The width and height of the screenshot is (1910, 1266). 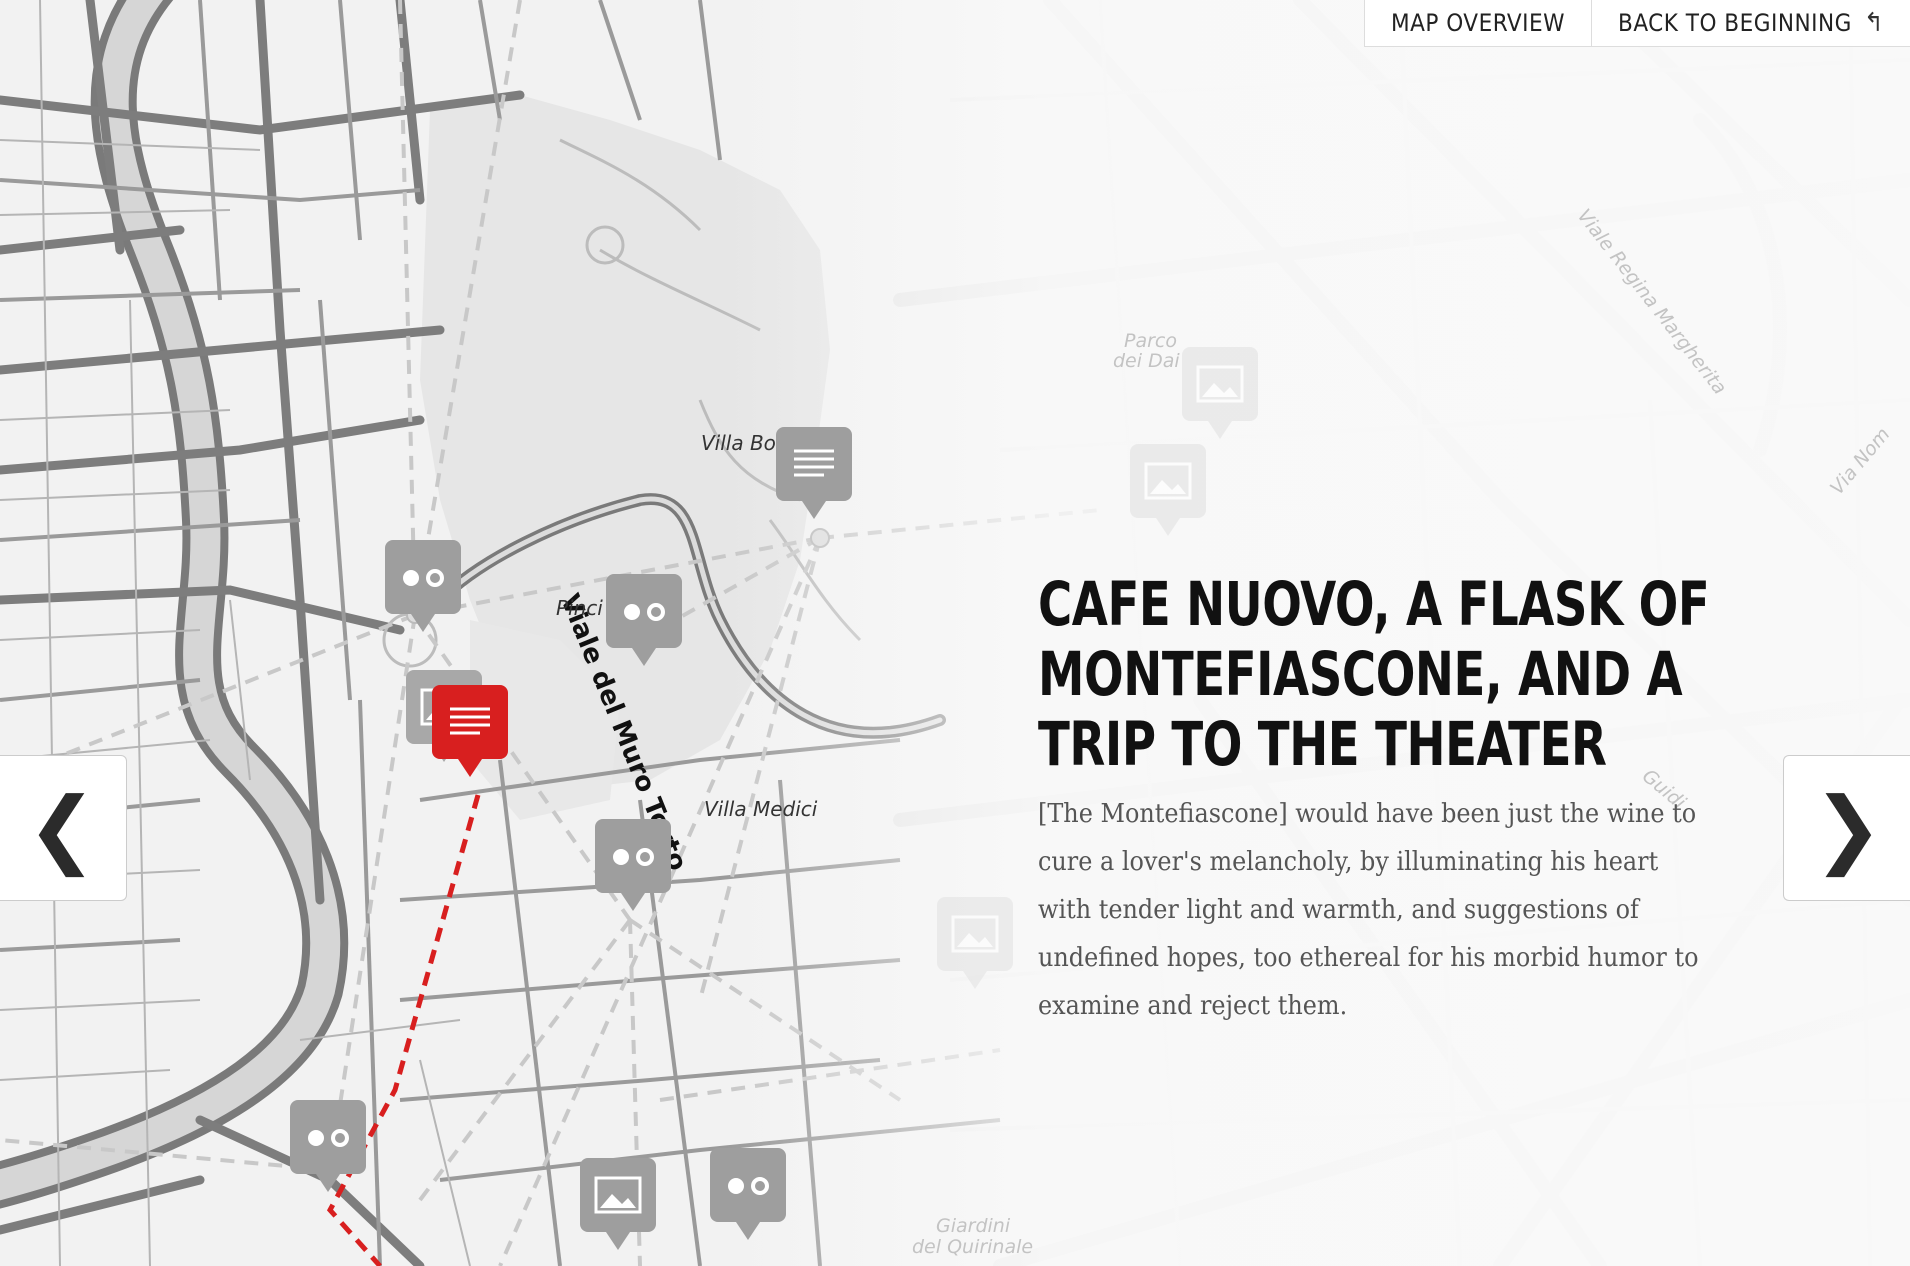 I want to click on map-label-pincio: Pinci, so click(x=579, y=608).